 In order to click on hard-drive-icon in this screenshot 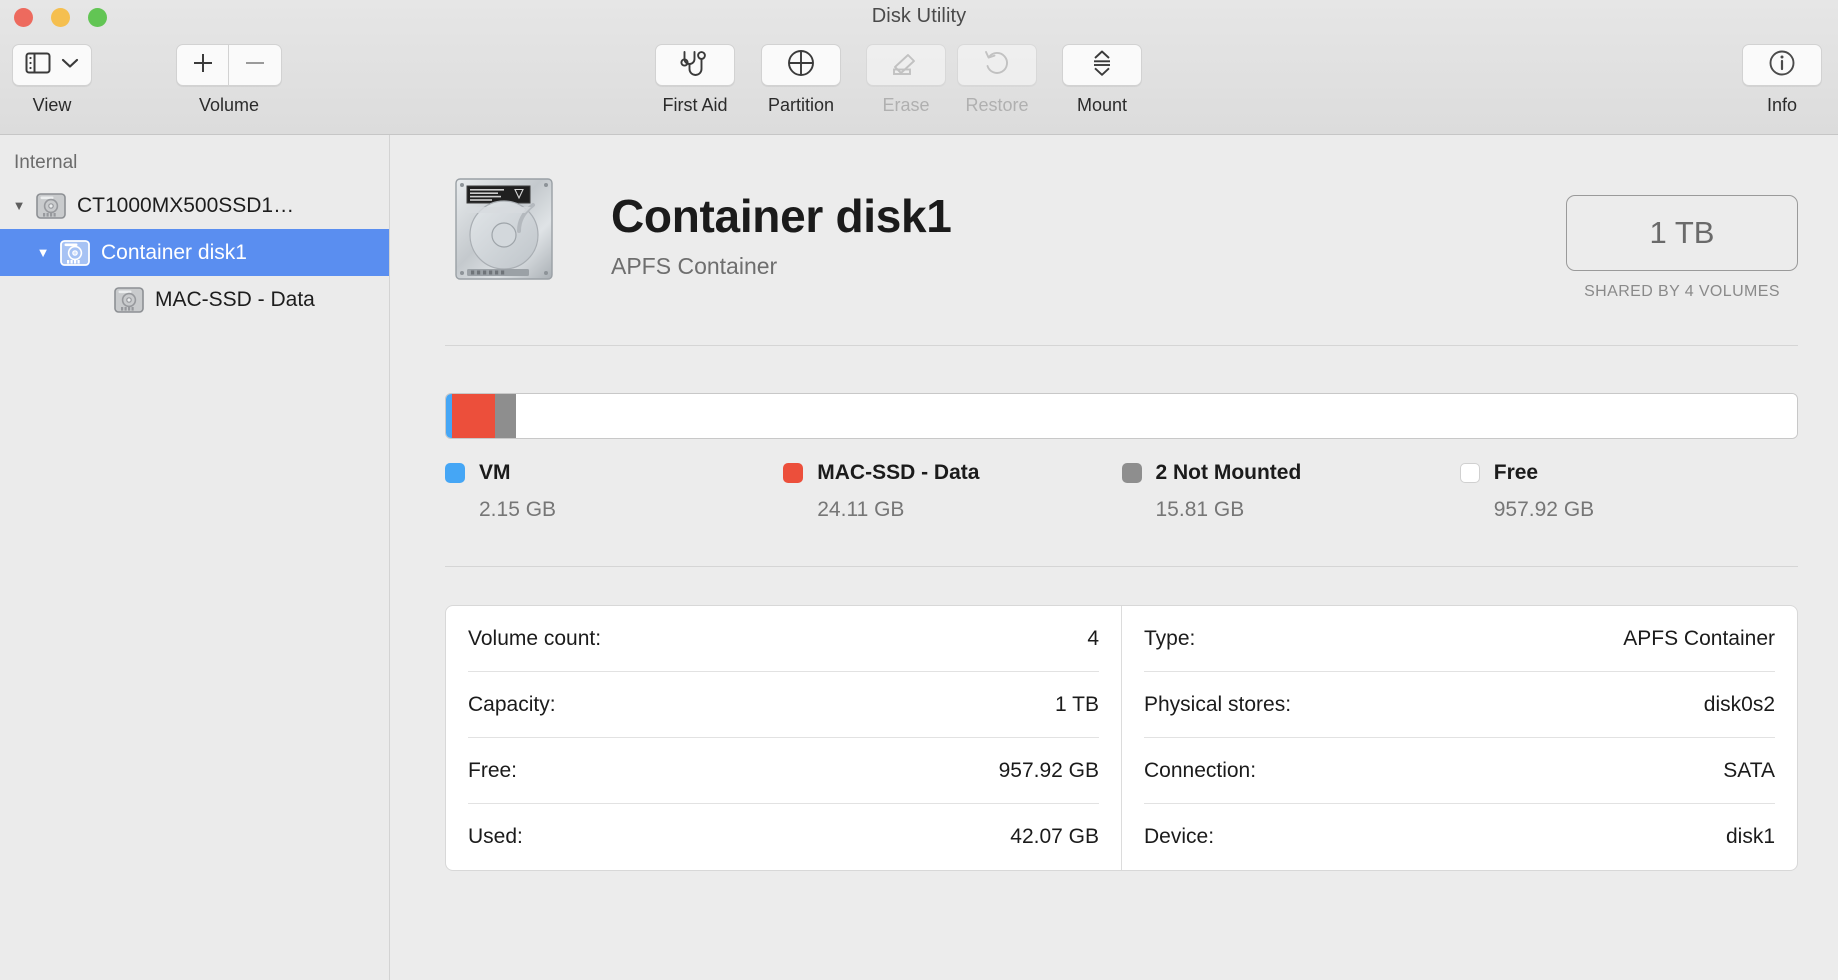, I will do `click(504, 229)`.